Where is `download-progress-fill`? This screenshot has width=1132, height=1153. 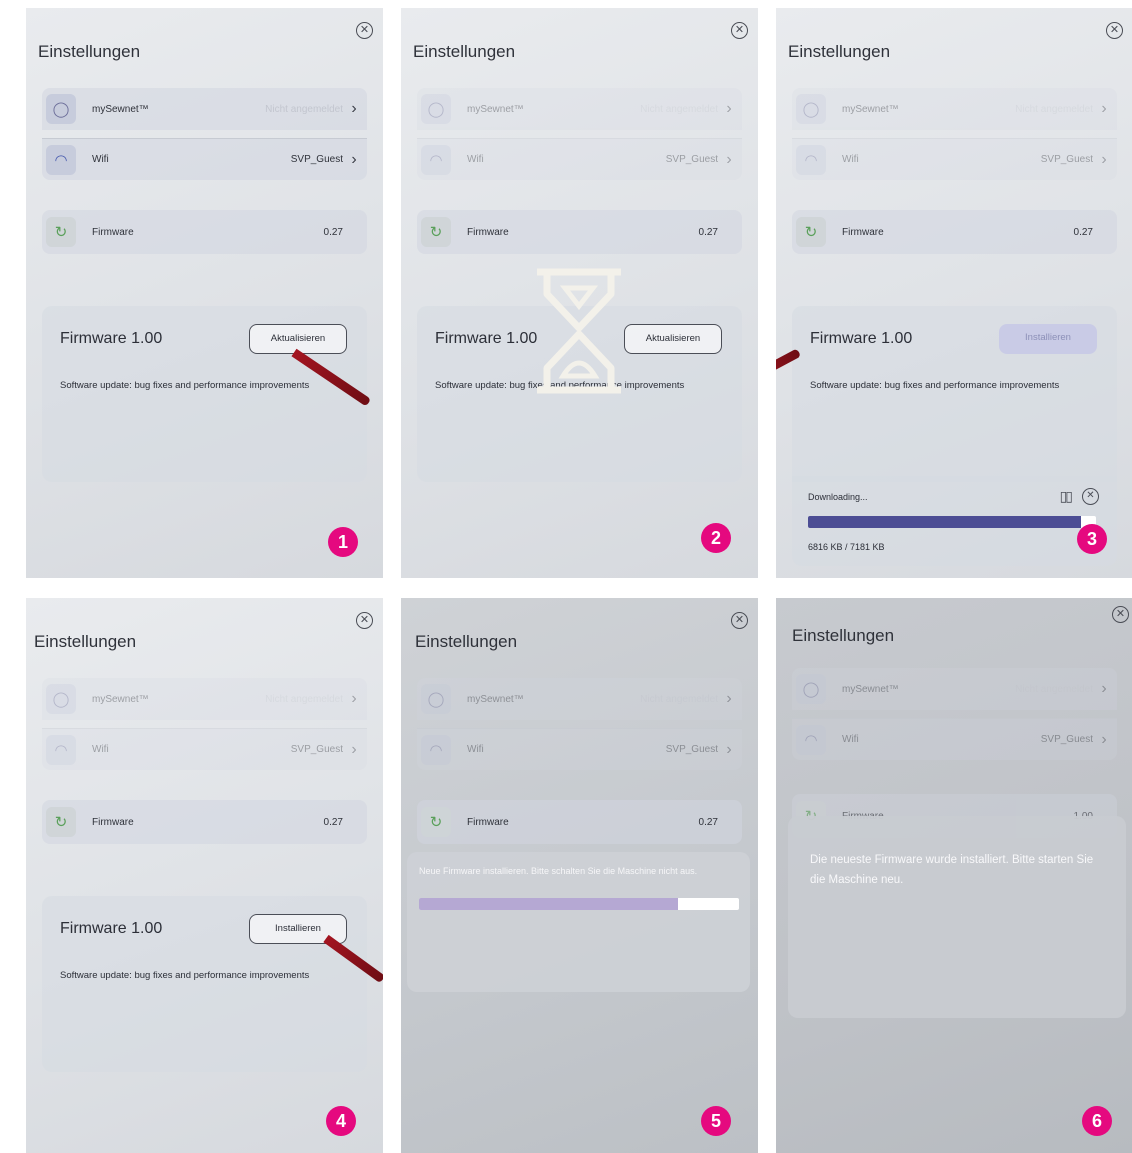 download-progress-fill is located at coordinates (945, 522).